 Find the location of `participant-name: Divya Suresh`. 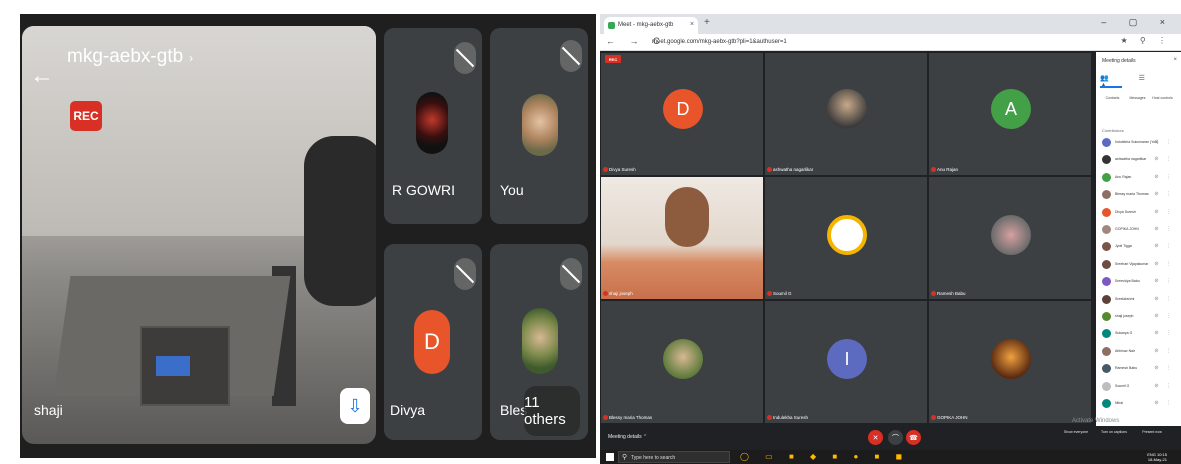

participant-name: Divya Suresh is located at coordinates (622, 169).